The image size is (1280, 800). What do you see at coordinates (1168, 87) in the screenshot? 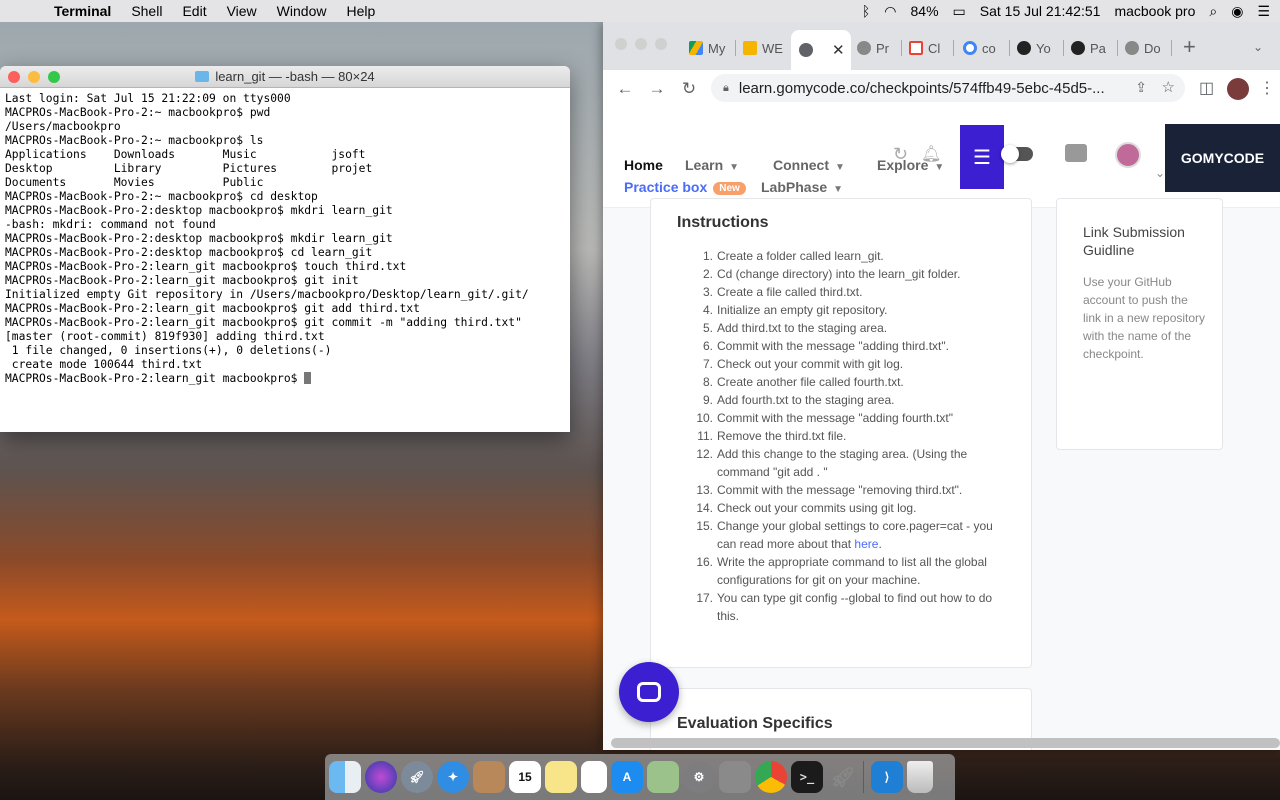
I see `bookmark-star-icon: ☆` at bounding box center [1168, 87].